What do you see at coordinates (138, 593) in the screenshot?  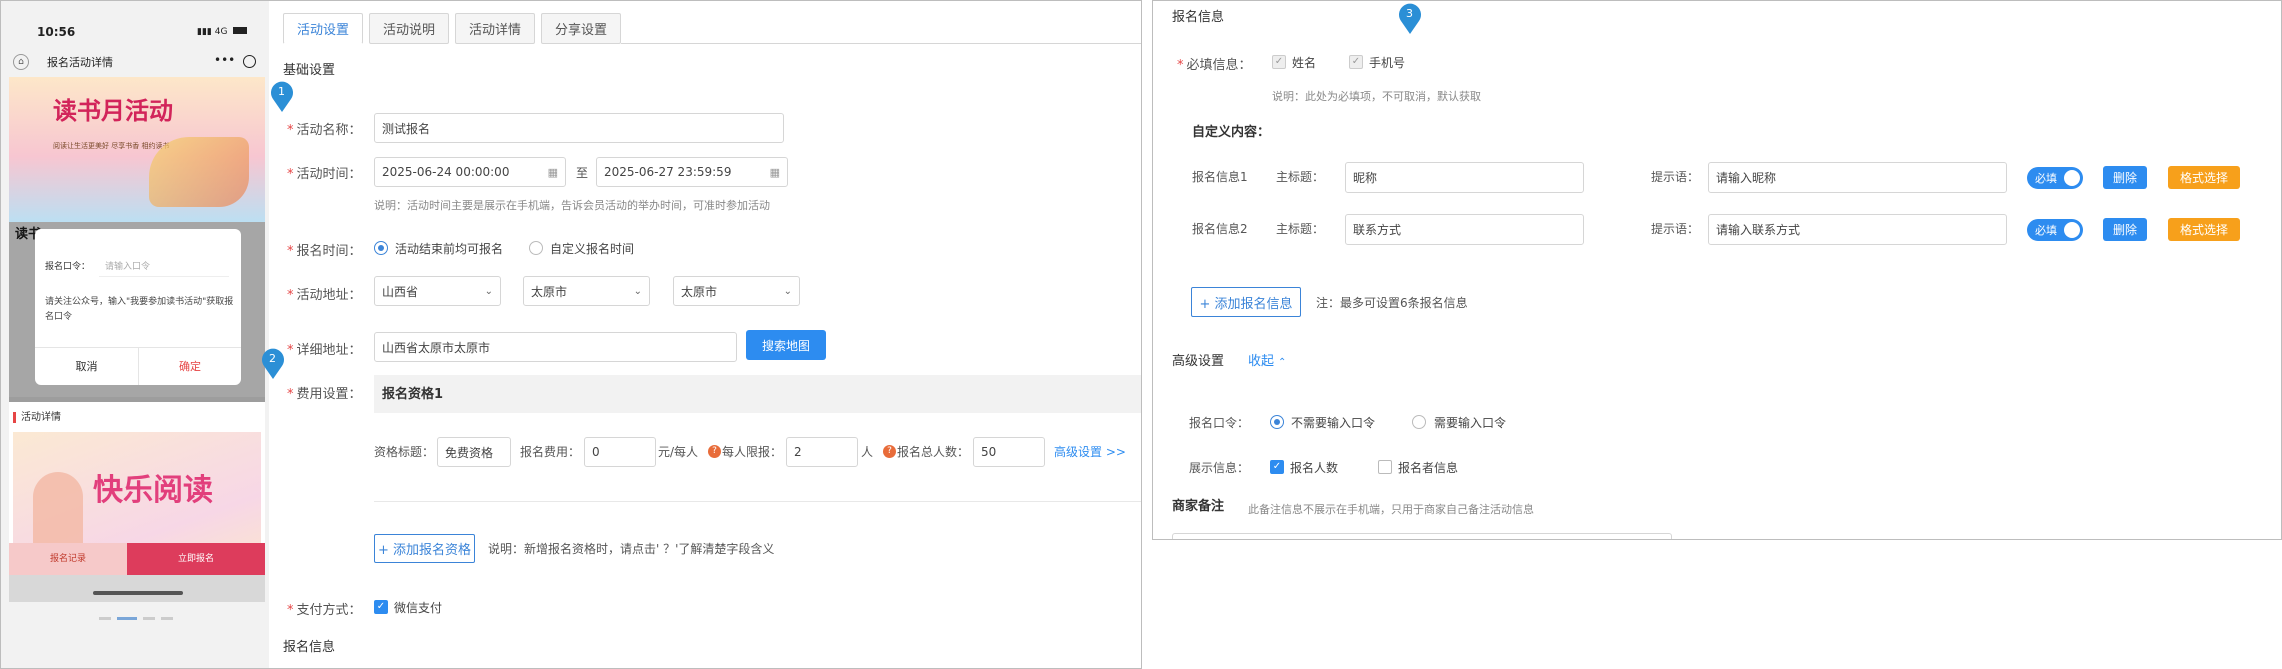 I see `home-indicator` at bounding box center [138, 593].